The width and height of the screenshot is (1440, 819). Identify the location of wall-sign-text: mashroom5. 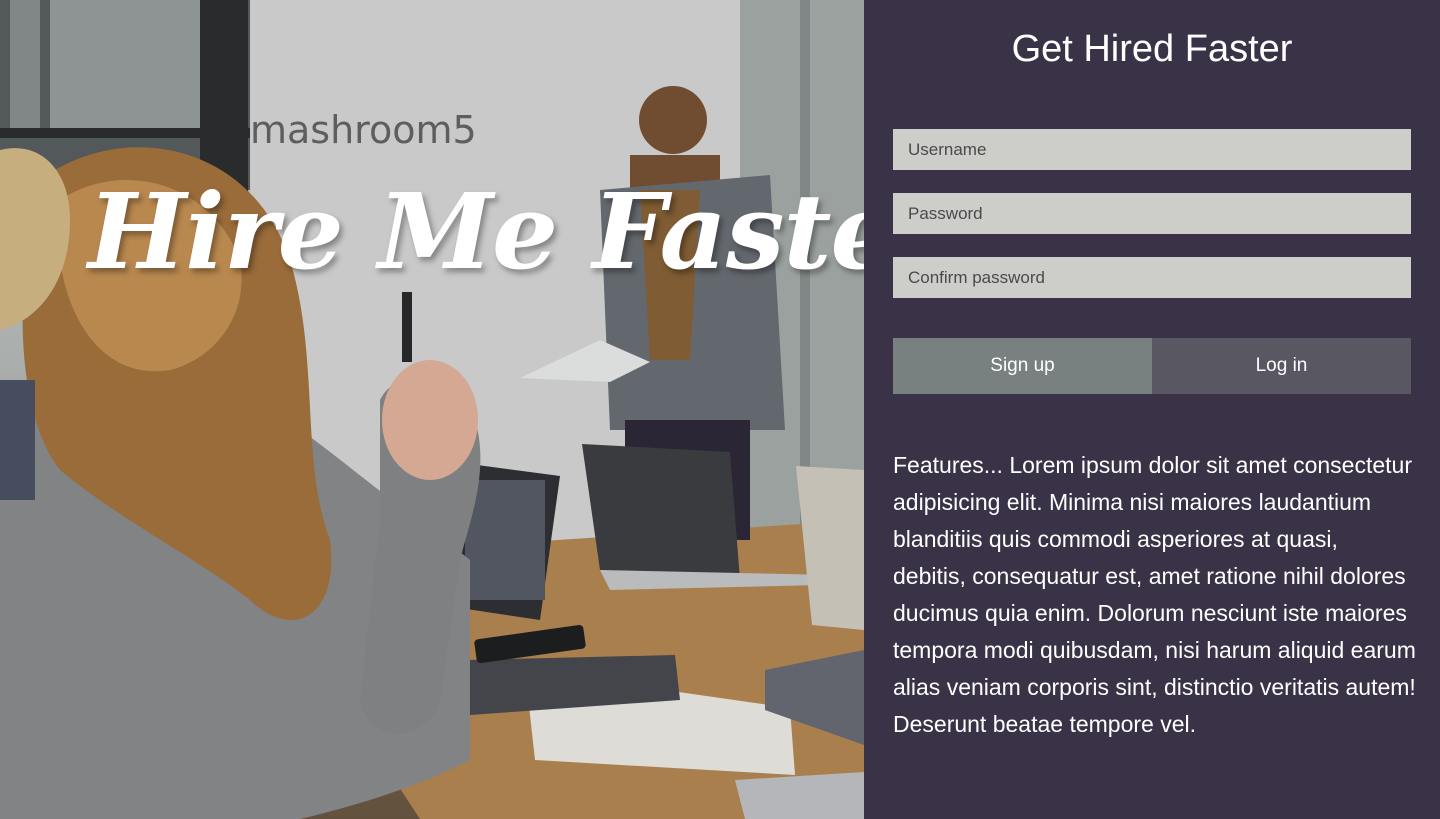
(363, 130).